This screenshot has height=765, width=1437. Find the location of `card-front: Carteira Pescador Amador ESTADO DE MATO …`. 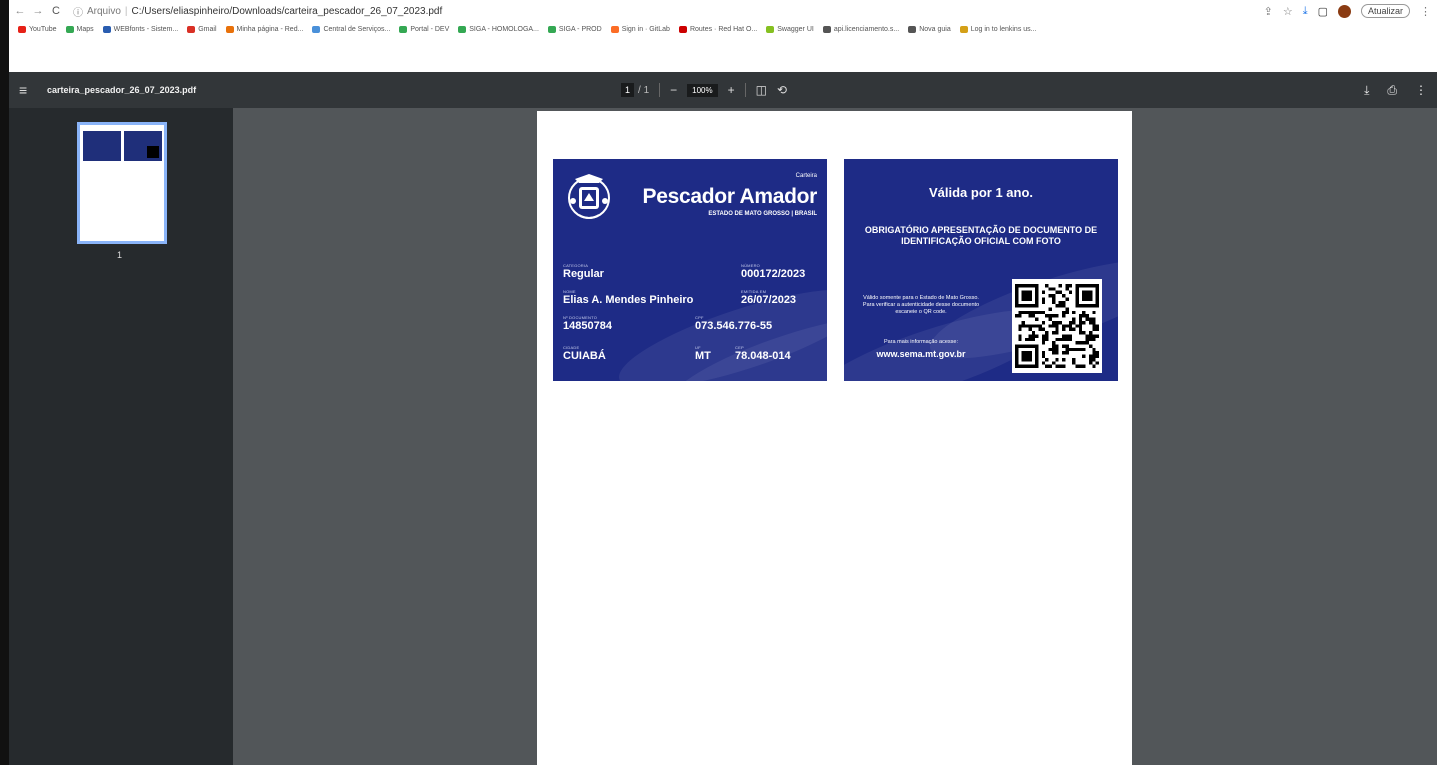

card-front: Carteira Pescador Amador ESTADO DE MATO … is located at coordinates (690, 270).